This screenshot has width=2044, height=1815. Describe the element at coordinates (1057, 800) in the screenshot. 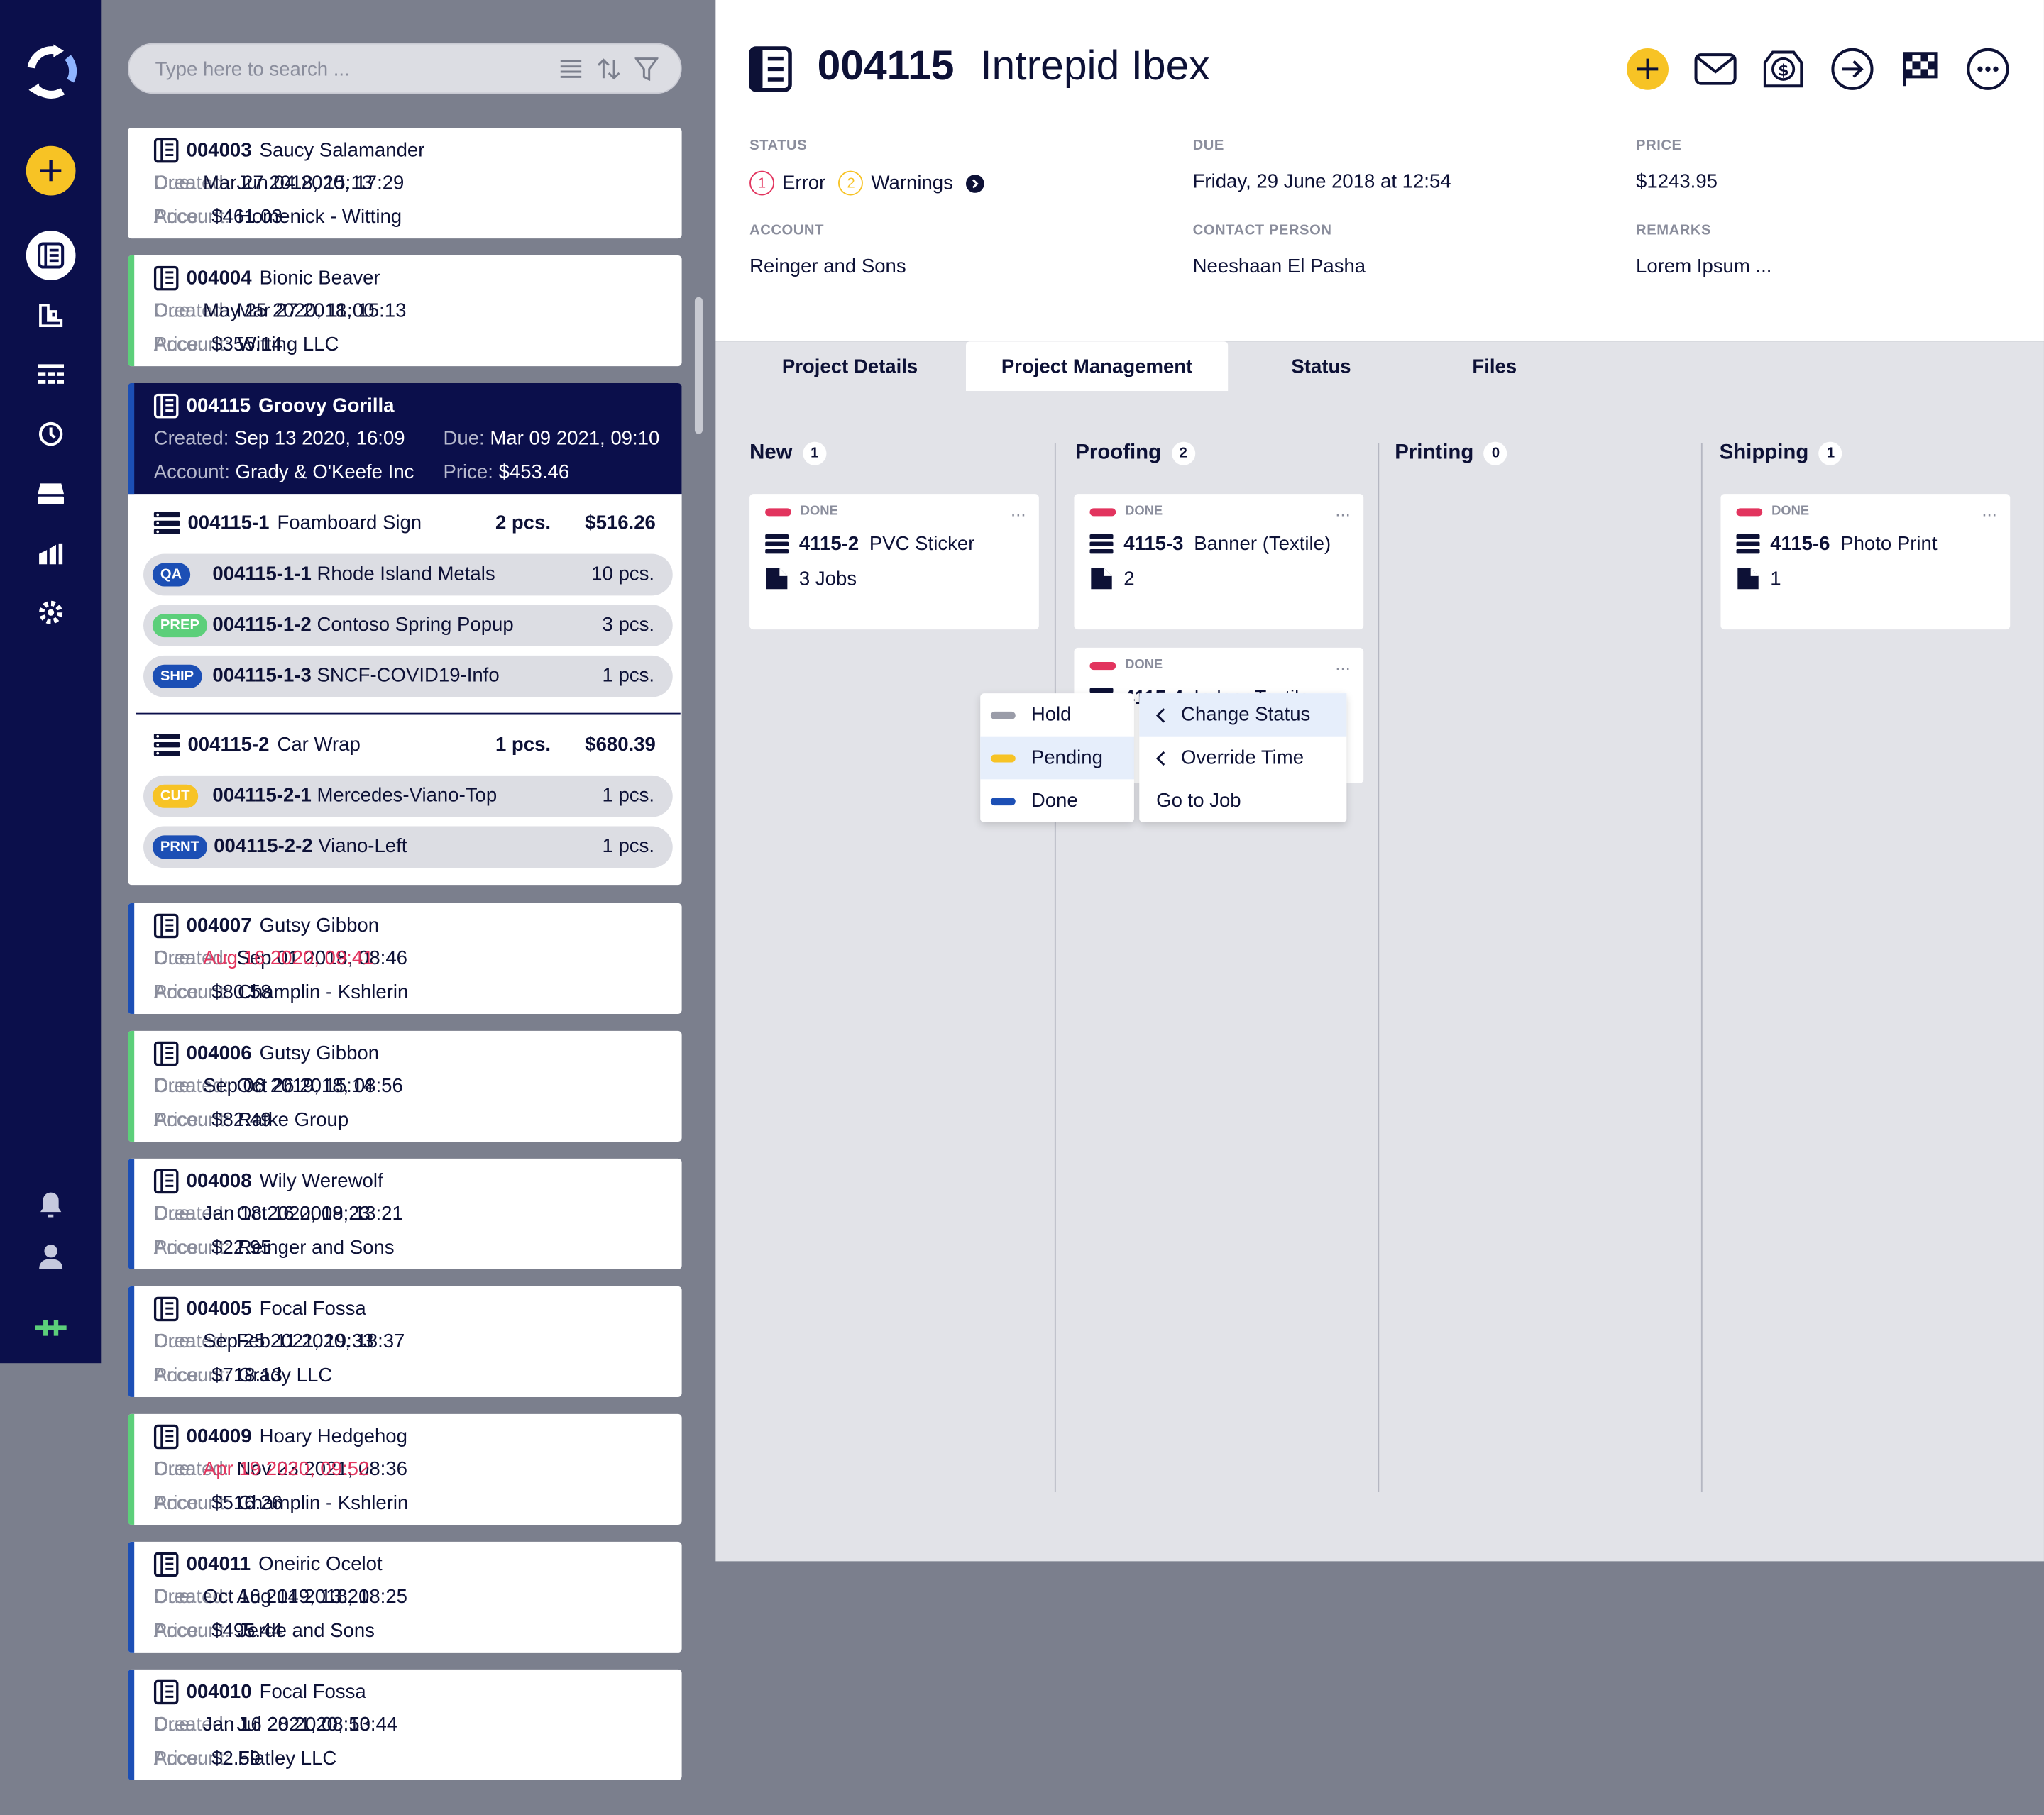

I see `status-option-done: Done` at that location.